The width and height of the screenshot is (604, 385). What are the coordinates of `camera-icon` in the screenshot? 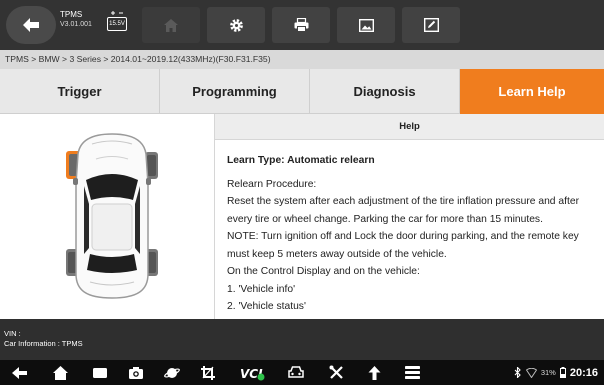 It's located at (136, 372).